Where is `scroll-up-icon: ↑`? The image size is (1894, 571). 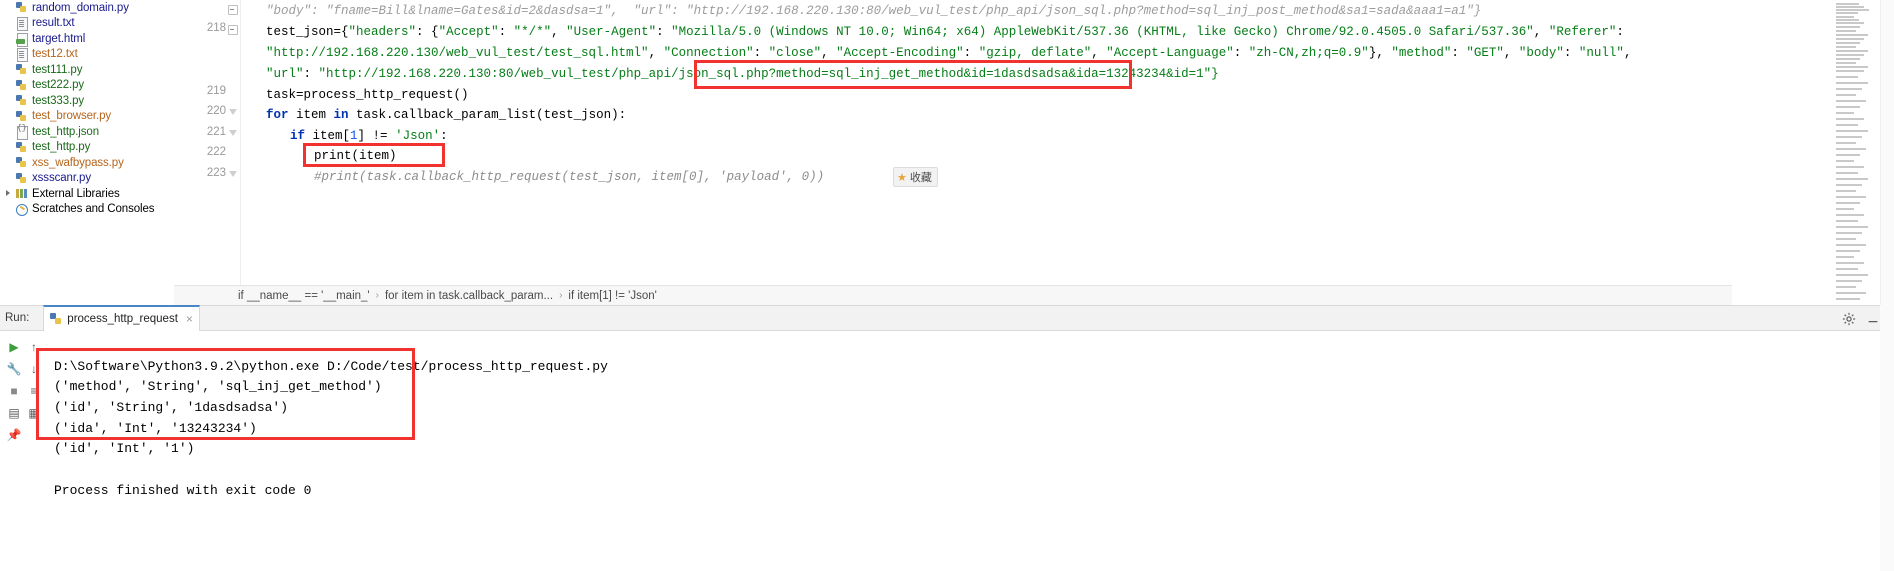
scroll-up-icon: ↑ is located at coordinates (34, 347).